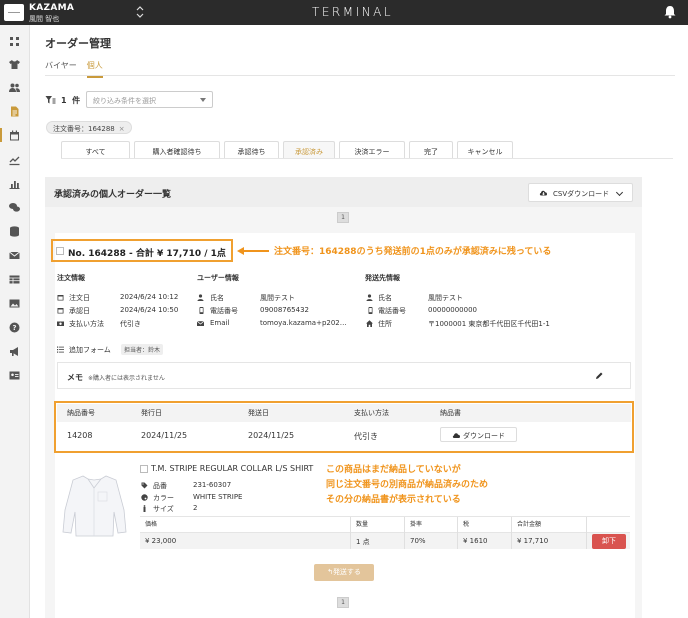  What do you see at coordinates (80, 435) in the screenshot?
I see `delivery-no-value: 14208` at bounding box center [80, 435].